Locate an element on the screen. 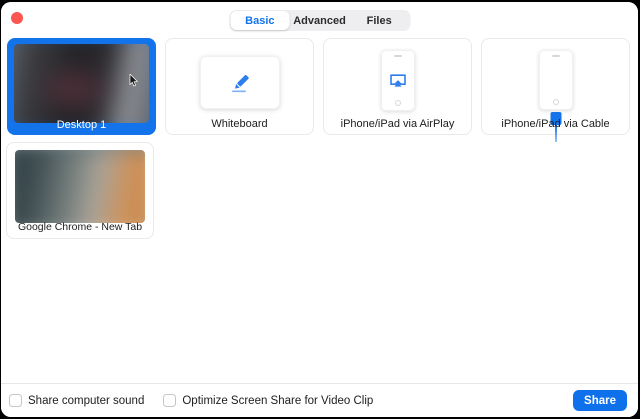 The width and height of the screenshot is (640, 419). optimize-video-clip-option: Optimize Screen Share for Video Clip is located at coordinates (268, 400).